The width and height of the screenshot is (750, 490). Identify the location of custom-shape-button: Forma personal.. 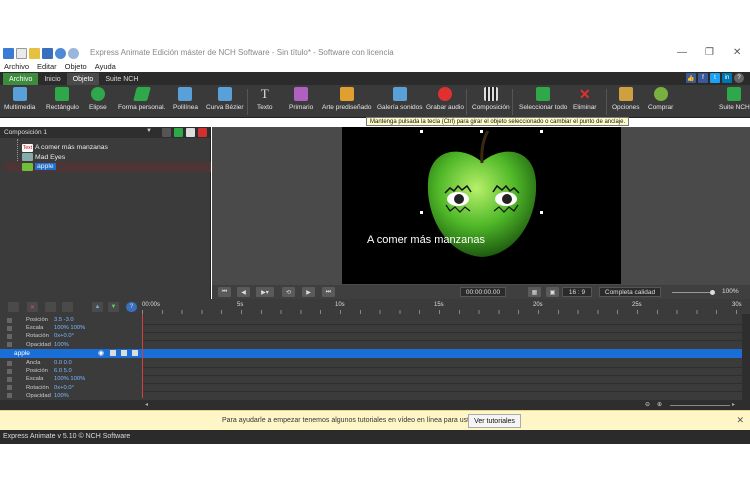
(141, 99).